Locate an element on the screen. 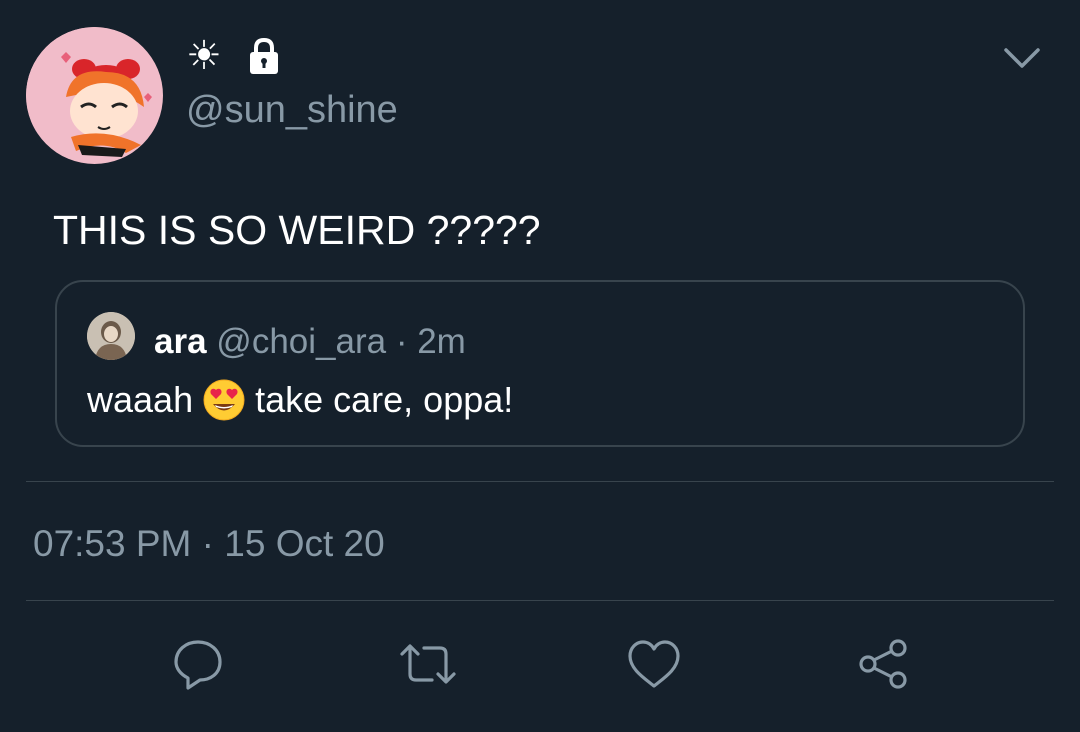  quoted-tweet-text: waaah take care, oppa! is located at coordinates (300, 400).